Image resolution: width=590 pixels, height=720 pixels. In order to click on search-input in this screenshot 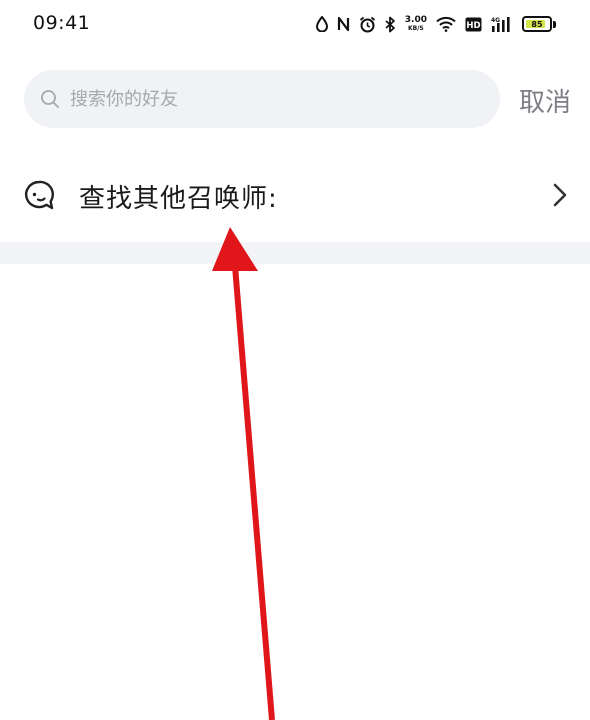, I will do `click(260, 99)`.